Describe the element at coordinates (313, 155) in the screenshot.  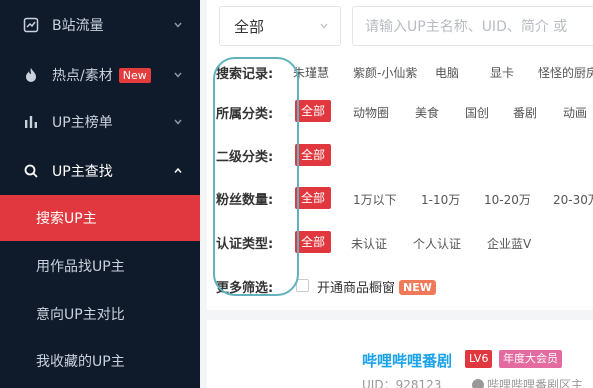
I see `subcategory-all-tag: 全部` at that location.